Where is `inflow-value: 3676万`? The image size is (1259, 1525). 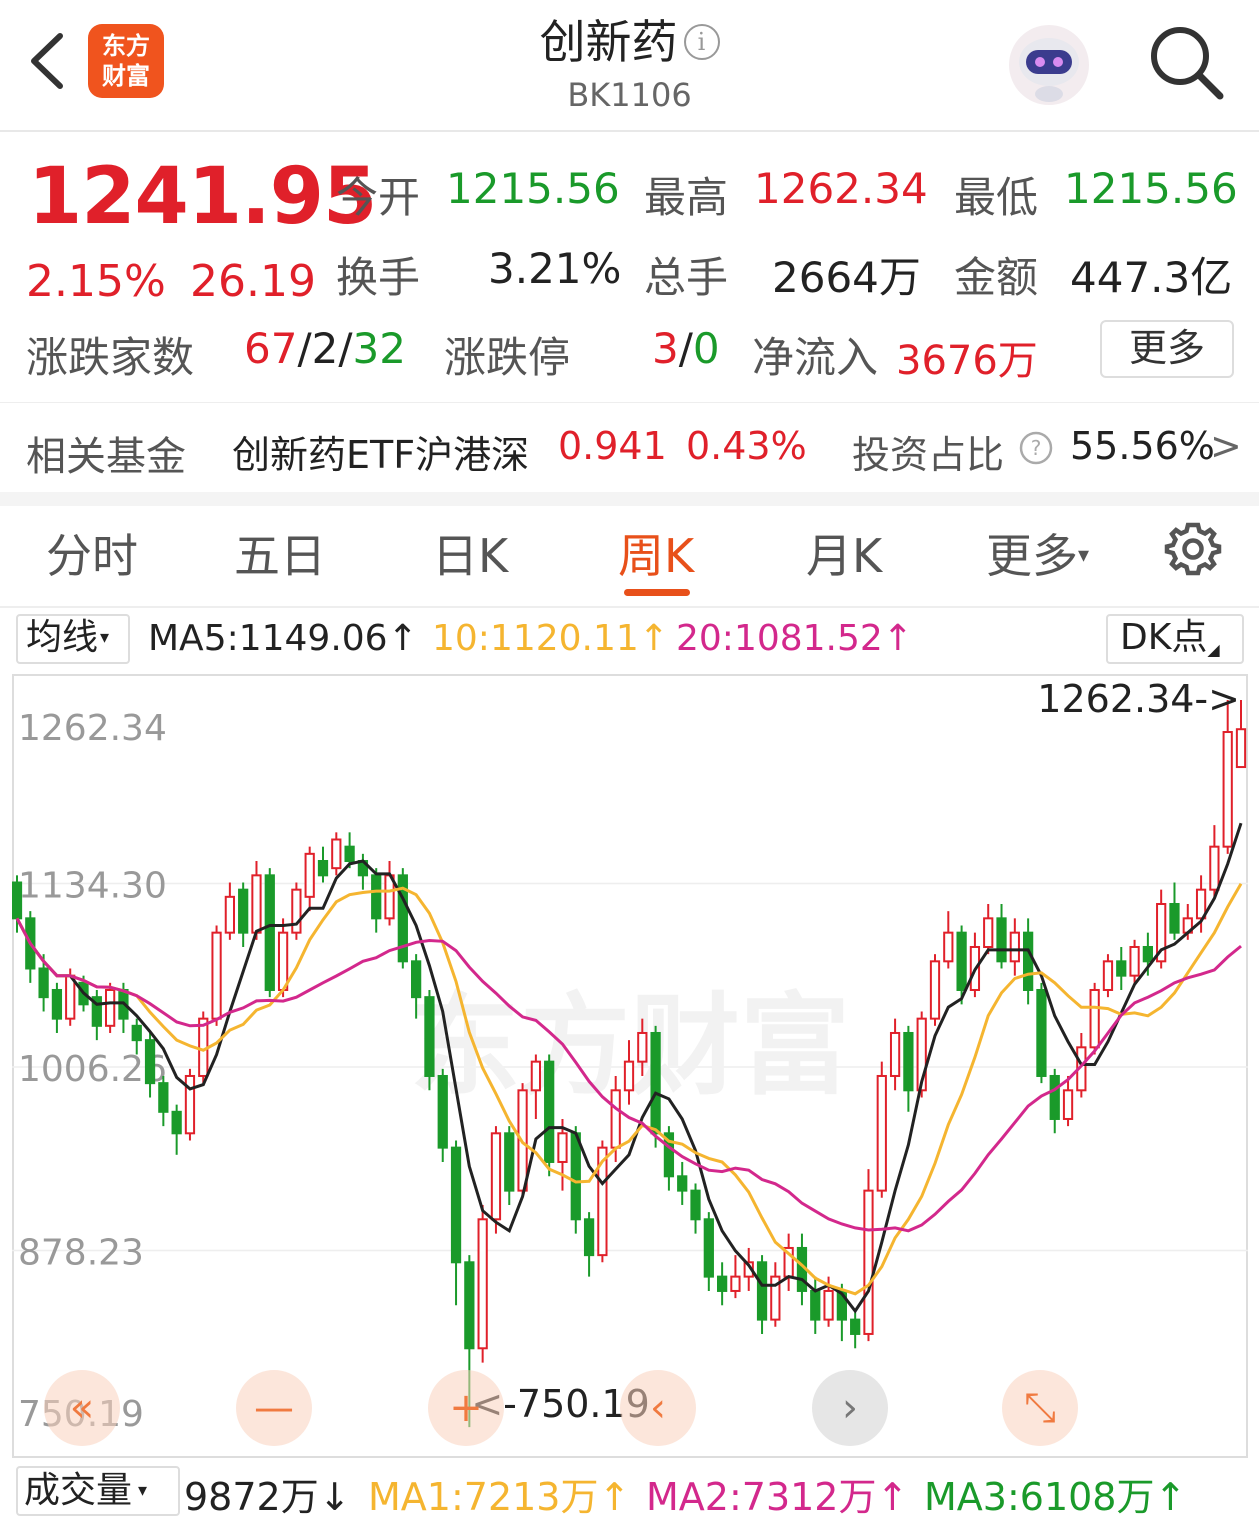
inflow-value: 3676万 is located at coordinates (967, 361).